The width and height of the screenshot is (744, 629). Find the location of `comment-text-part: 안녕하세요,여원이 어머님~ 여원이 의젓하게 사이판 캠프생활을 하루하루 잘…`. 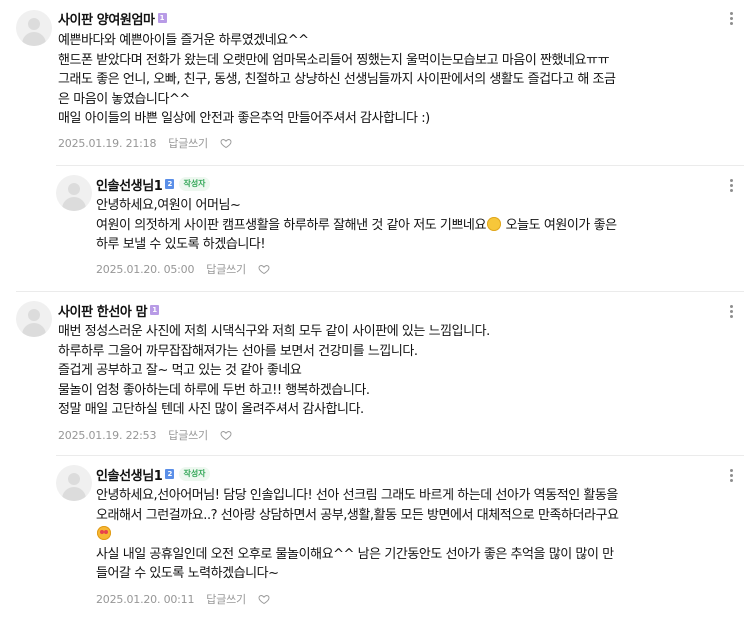

comment-text-part: 안녕하세요,여원이 어머님~ 여원이 의젓하게 사이판 캠프생활을 하루하루 잘… is located at coordinates (291, 215).